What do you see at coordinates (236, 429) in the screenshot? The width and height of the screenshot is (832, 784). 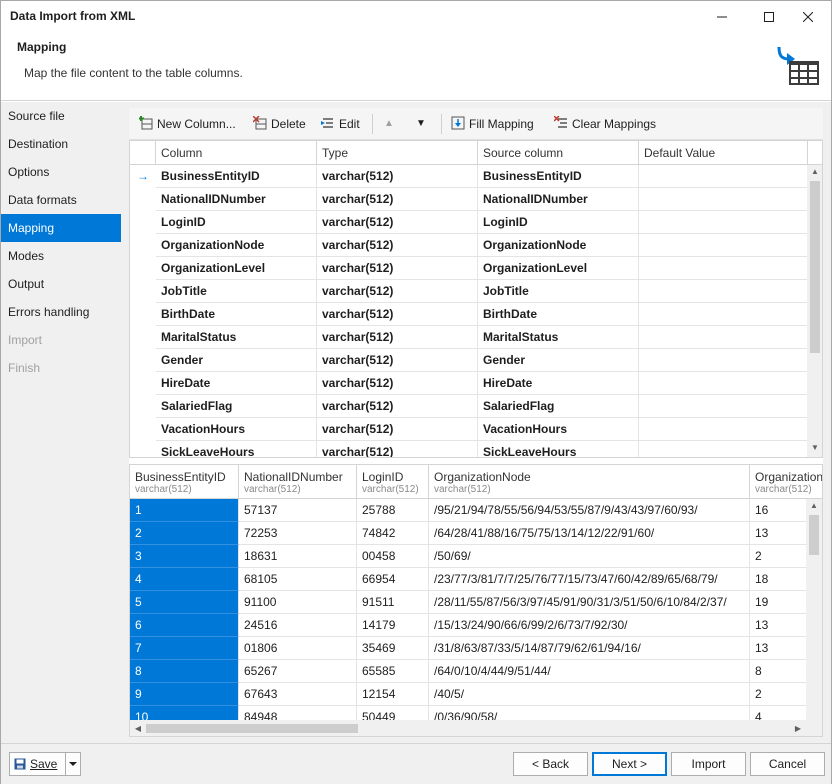 I see `mapping-cell-column: VacationHours` at bounding box center [236, 429].